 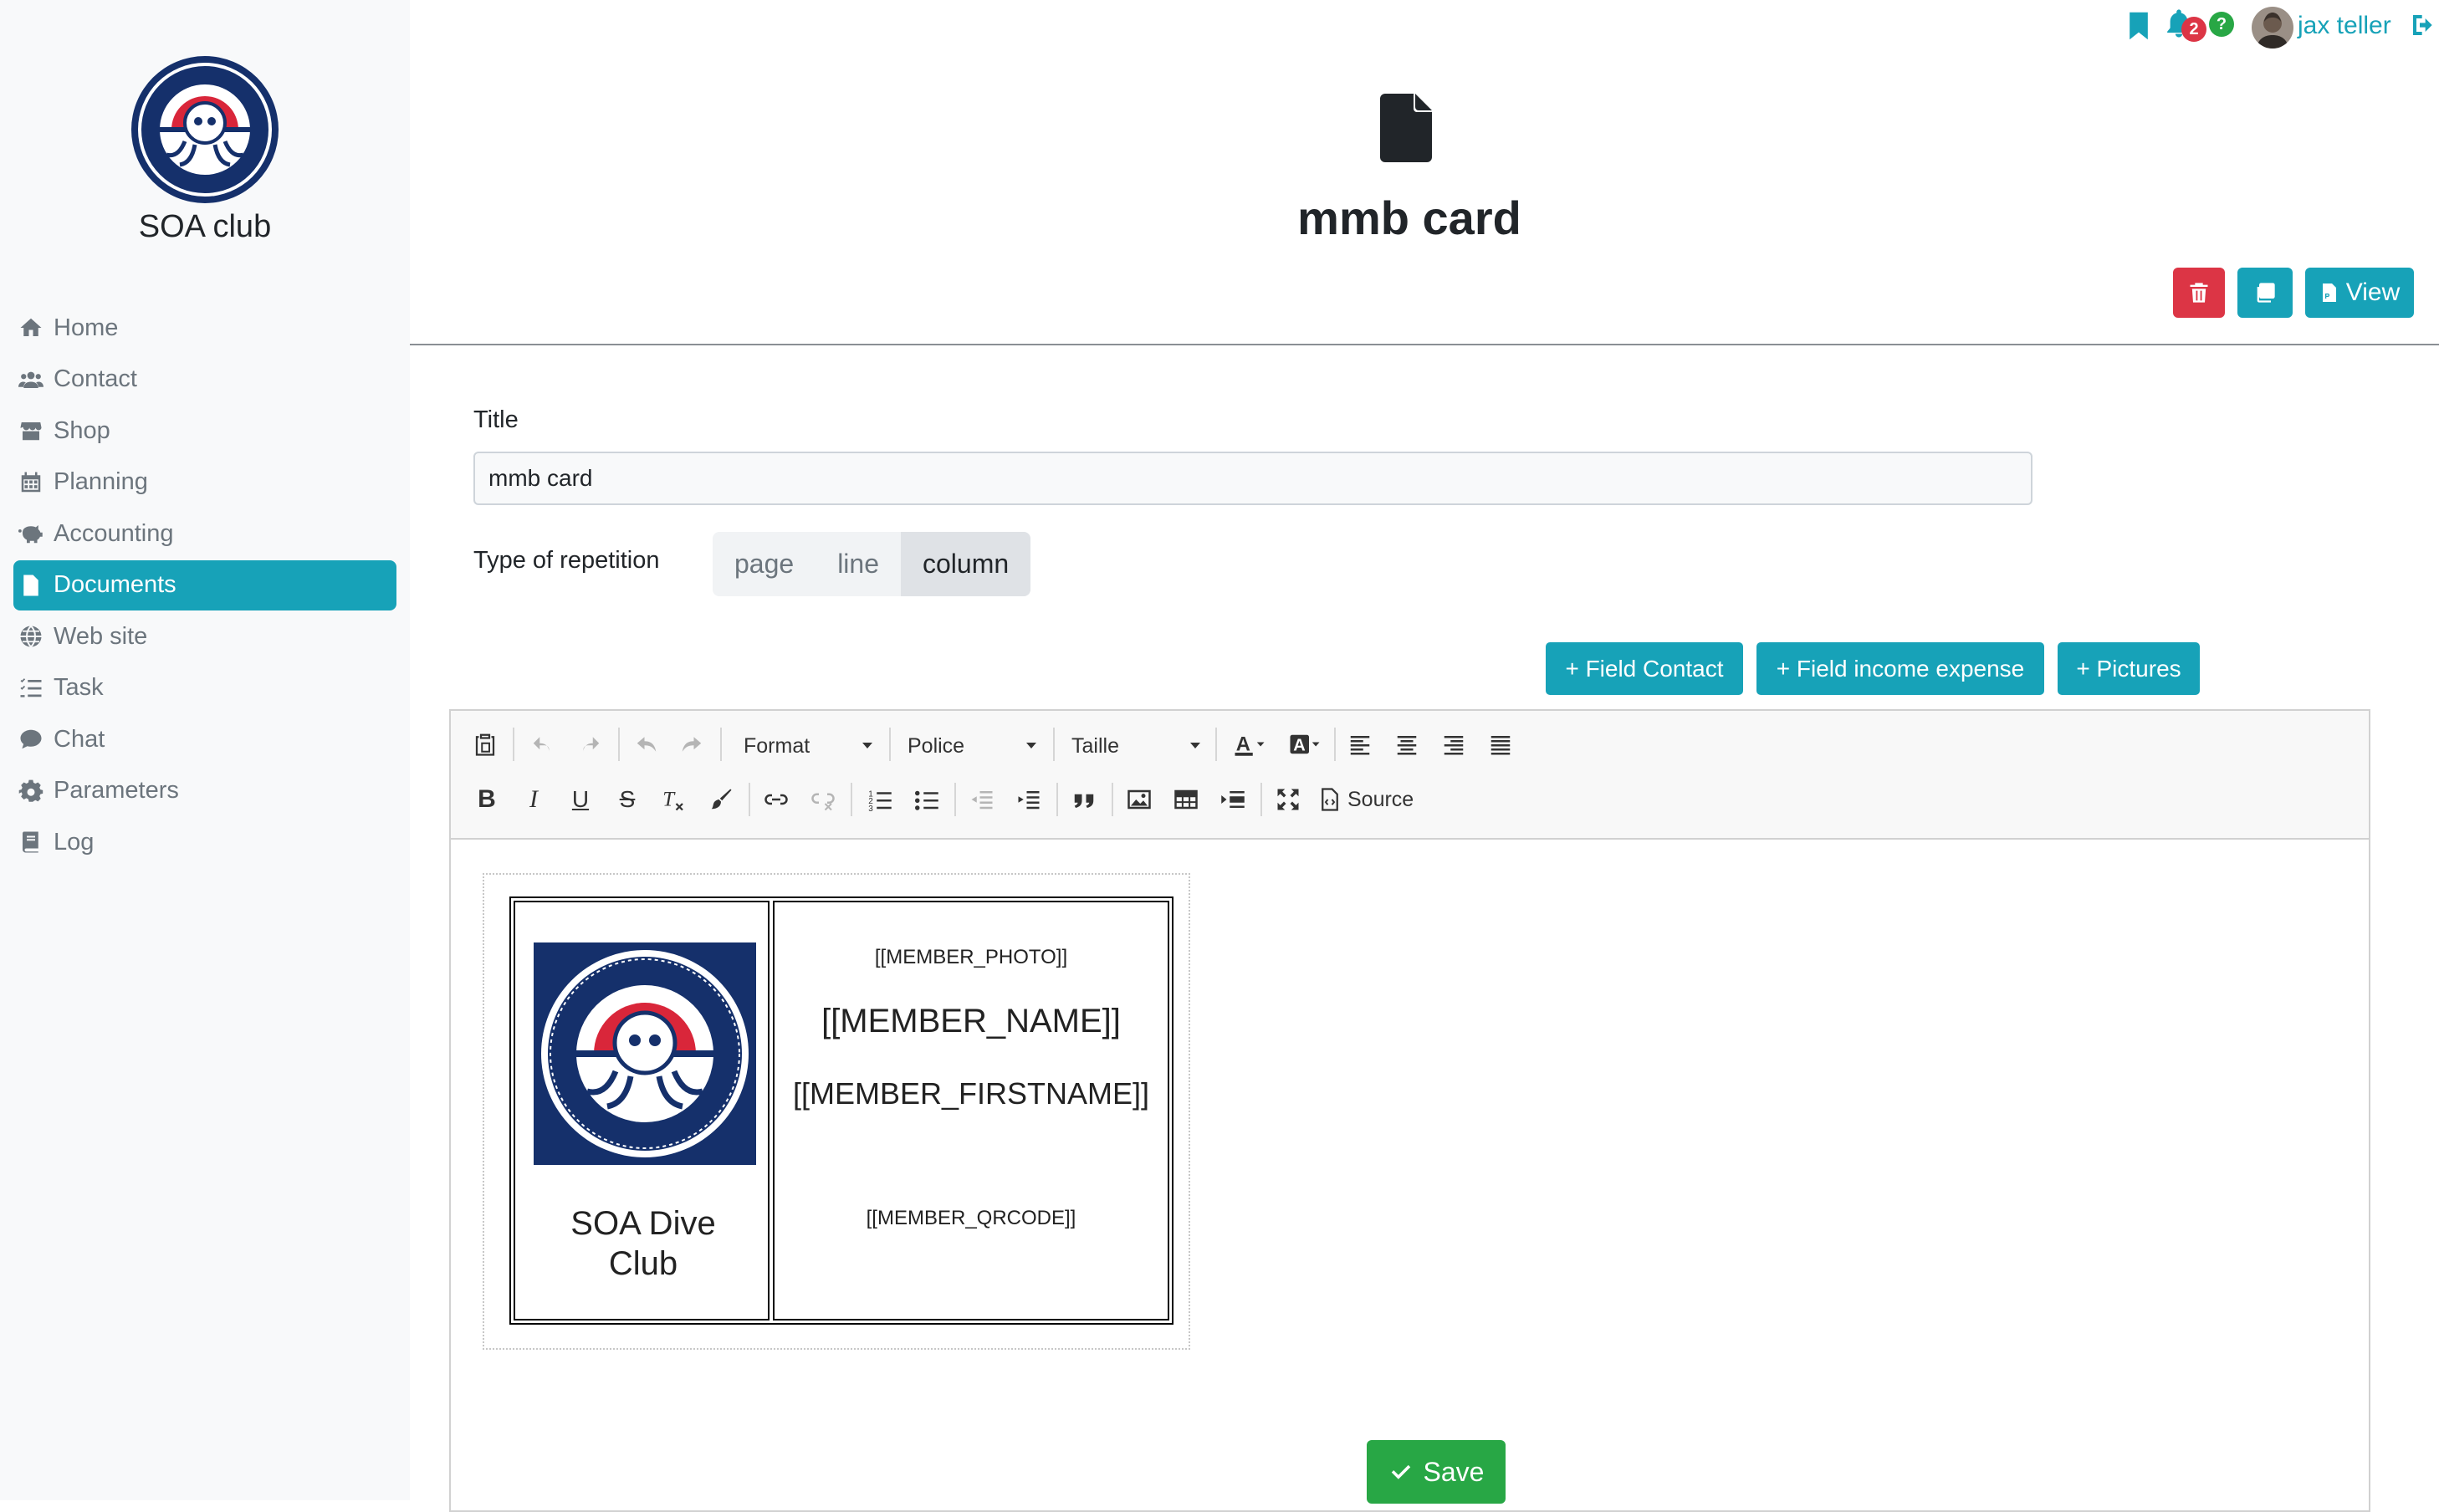 I want to click on repetition-selector: page line column, so click(x=872, y=564).